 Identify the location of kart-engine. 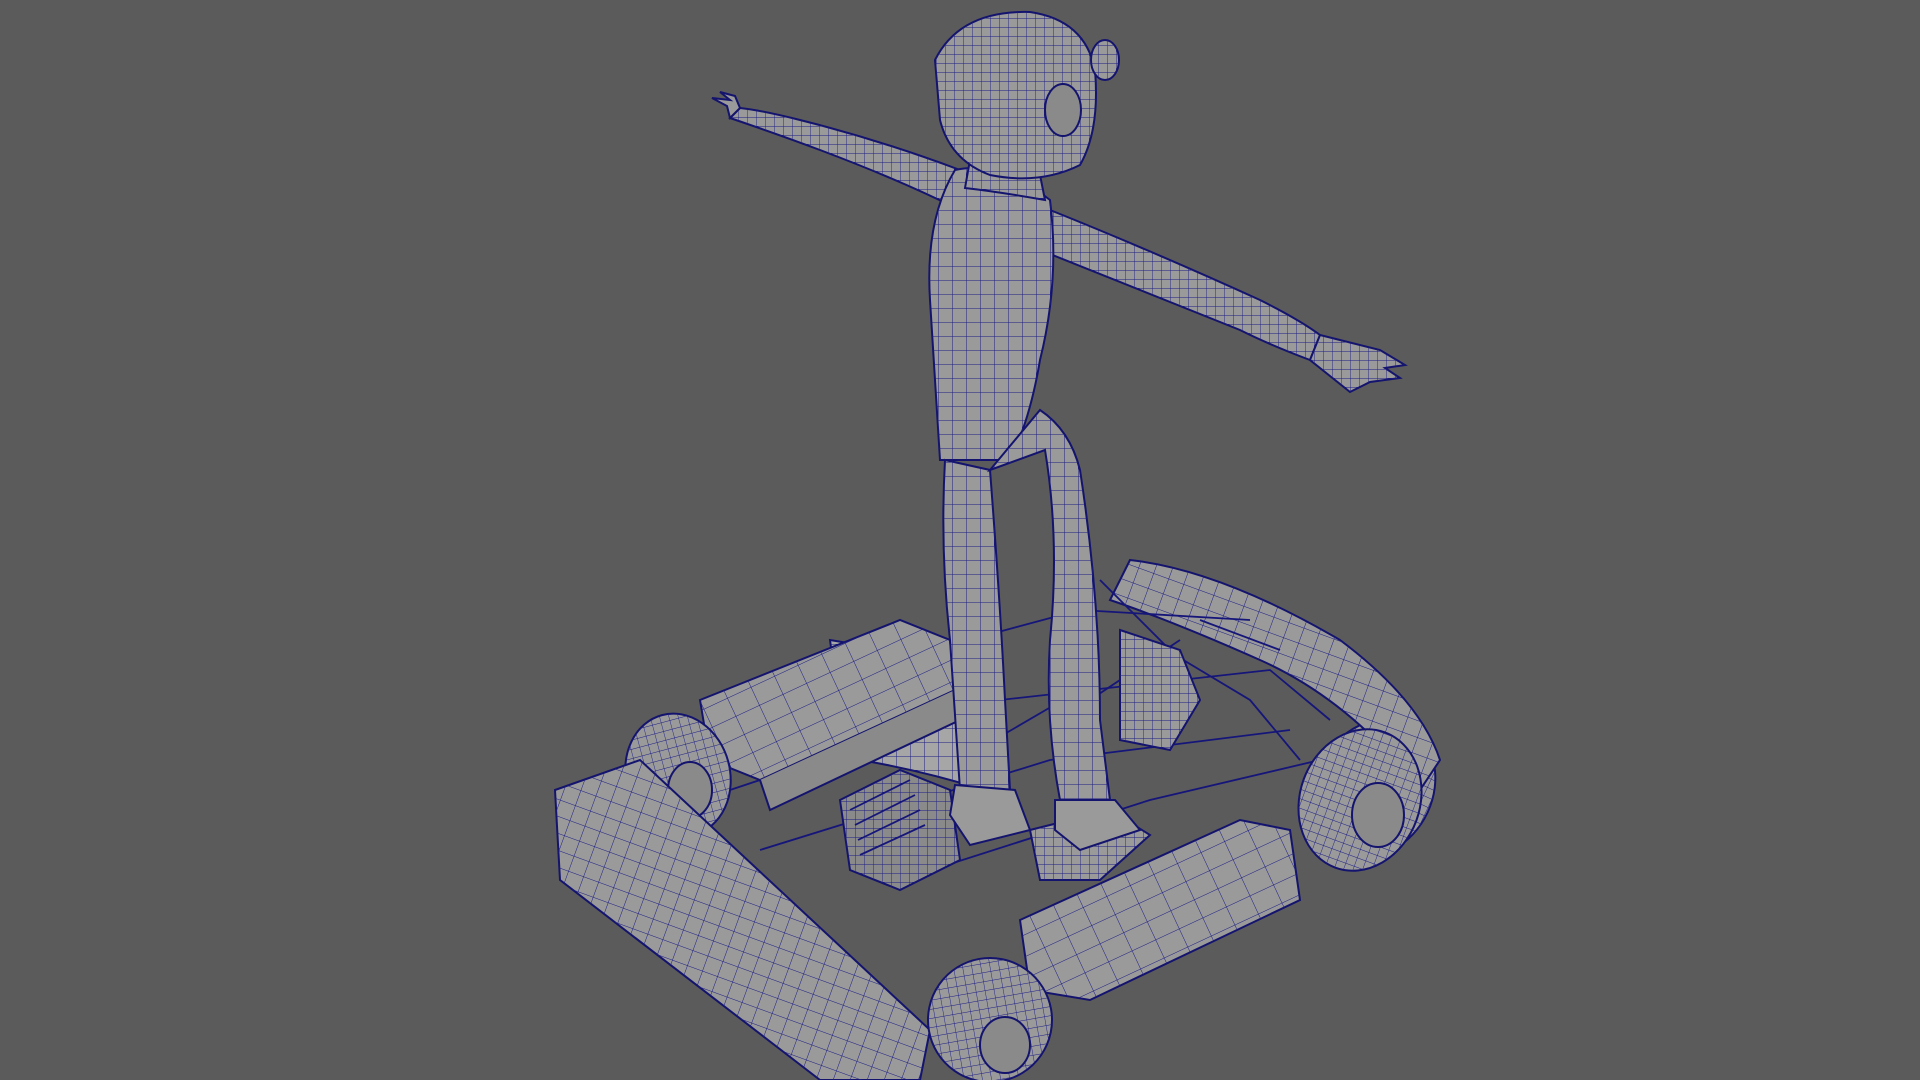
(900, 830).